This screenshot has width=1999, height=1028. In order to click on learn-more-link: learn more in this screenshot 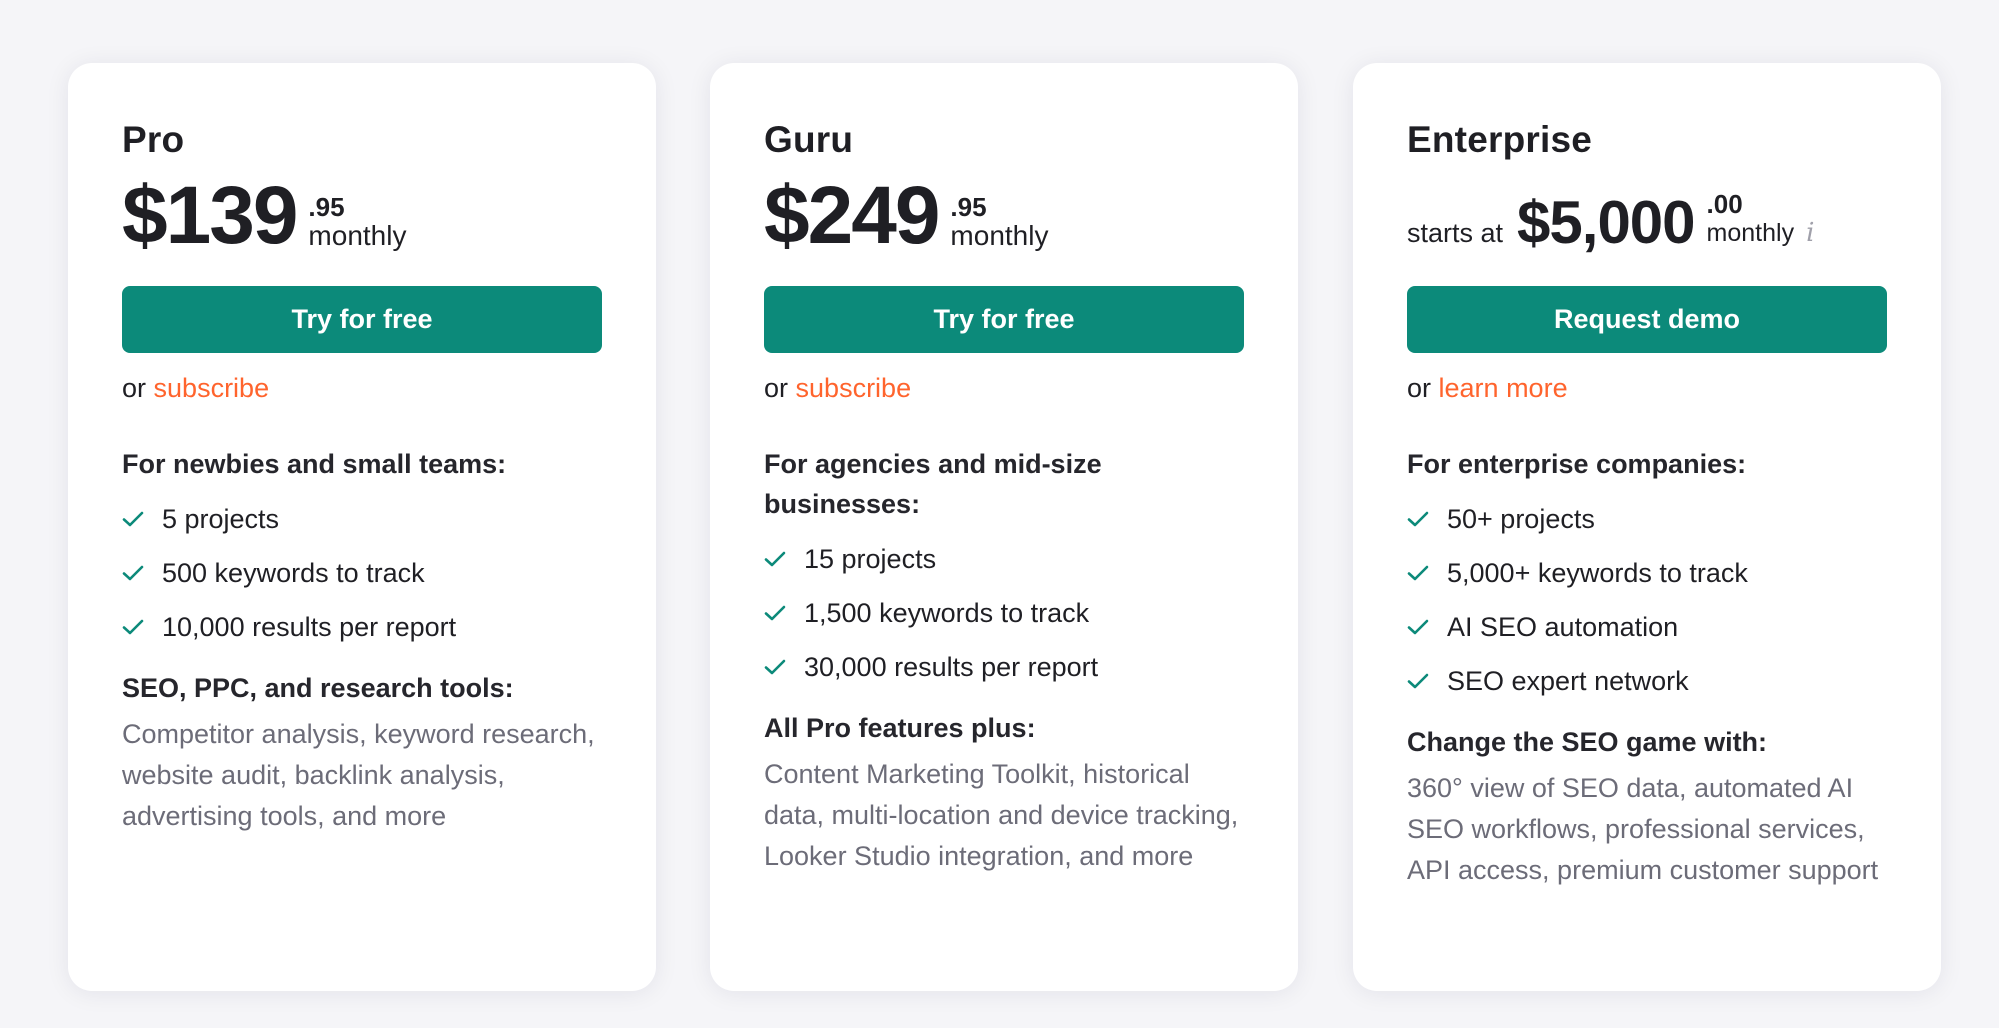, I will do `click(1503, 388)`.